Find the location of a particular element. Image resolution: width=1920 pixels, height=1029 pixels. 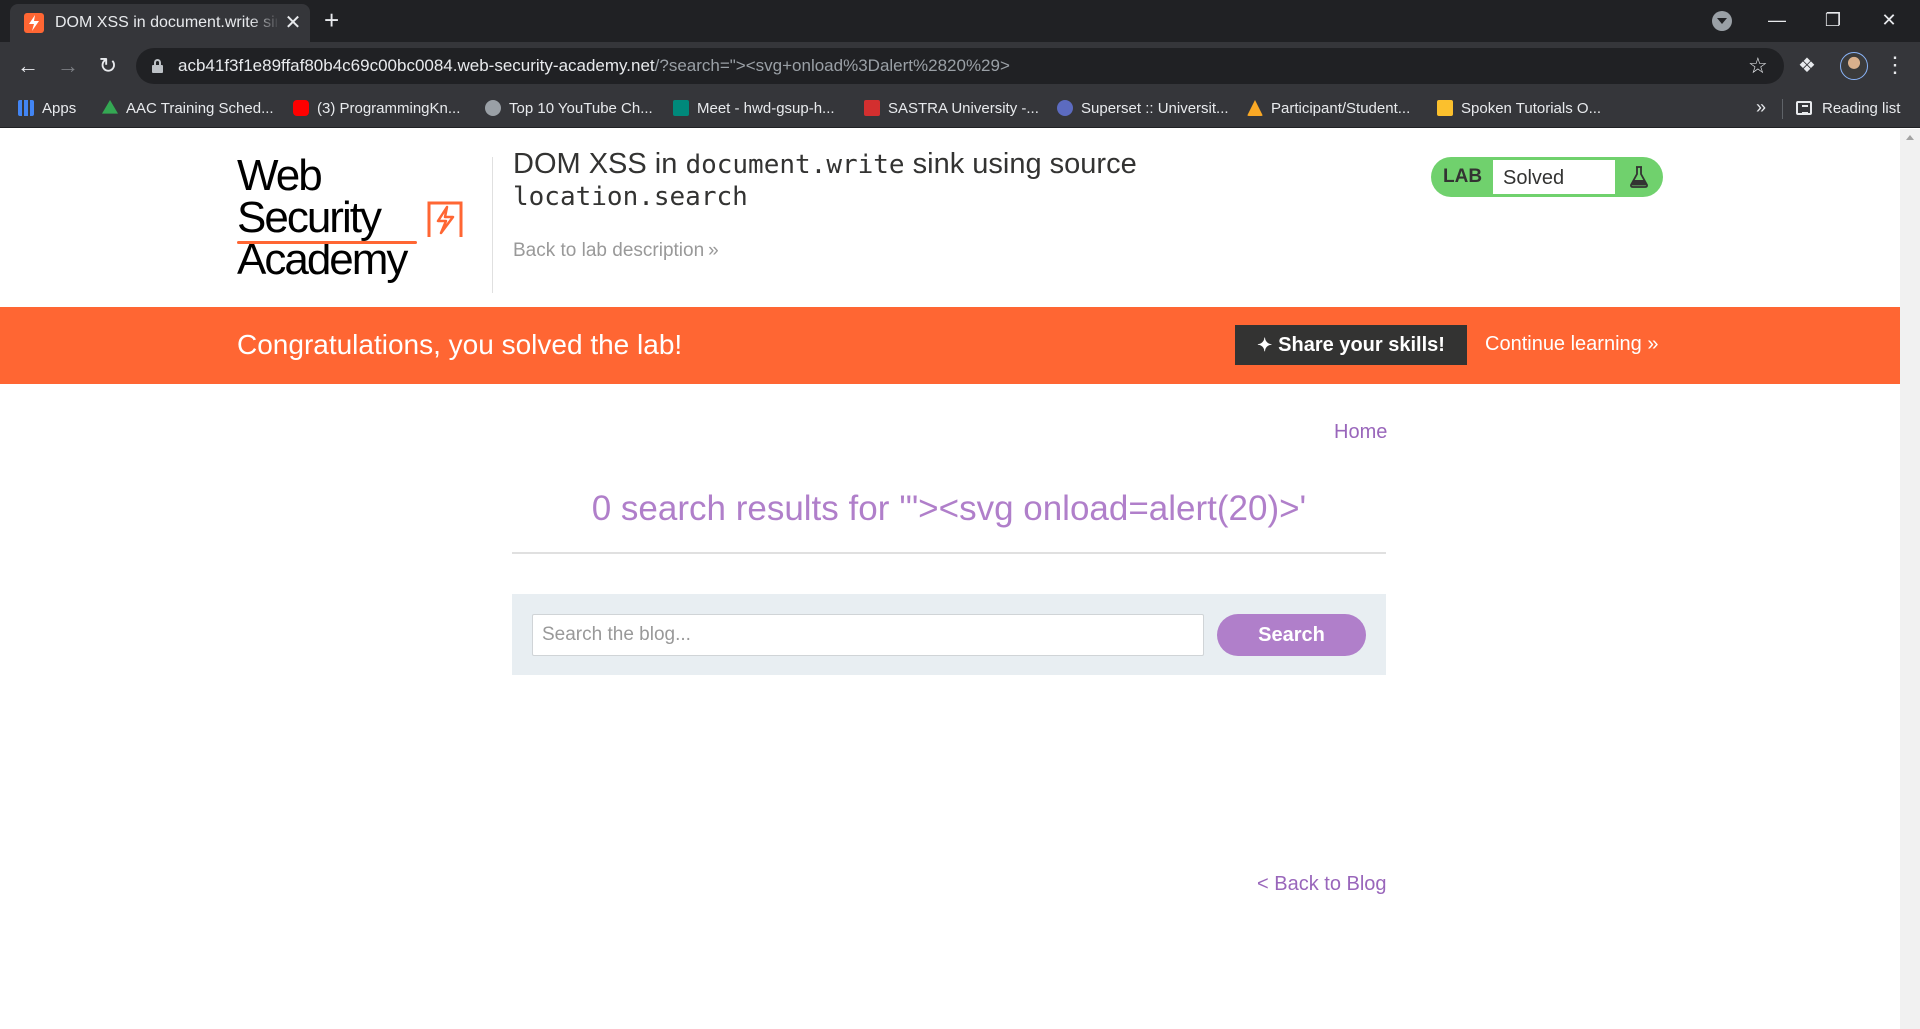

home-link: Home is located at coordinates (1360, 432).